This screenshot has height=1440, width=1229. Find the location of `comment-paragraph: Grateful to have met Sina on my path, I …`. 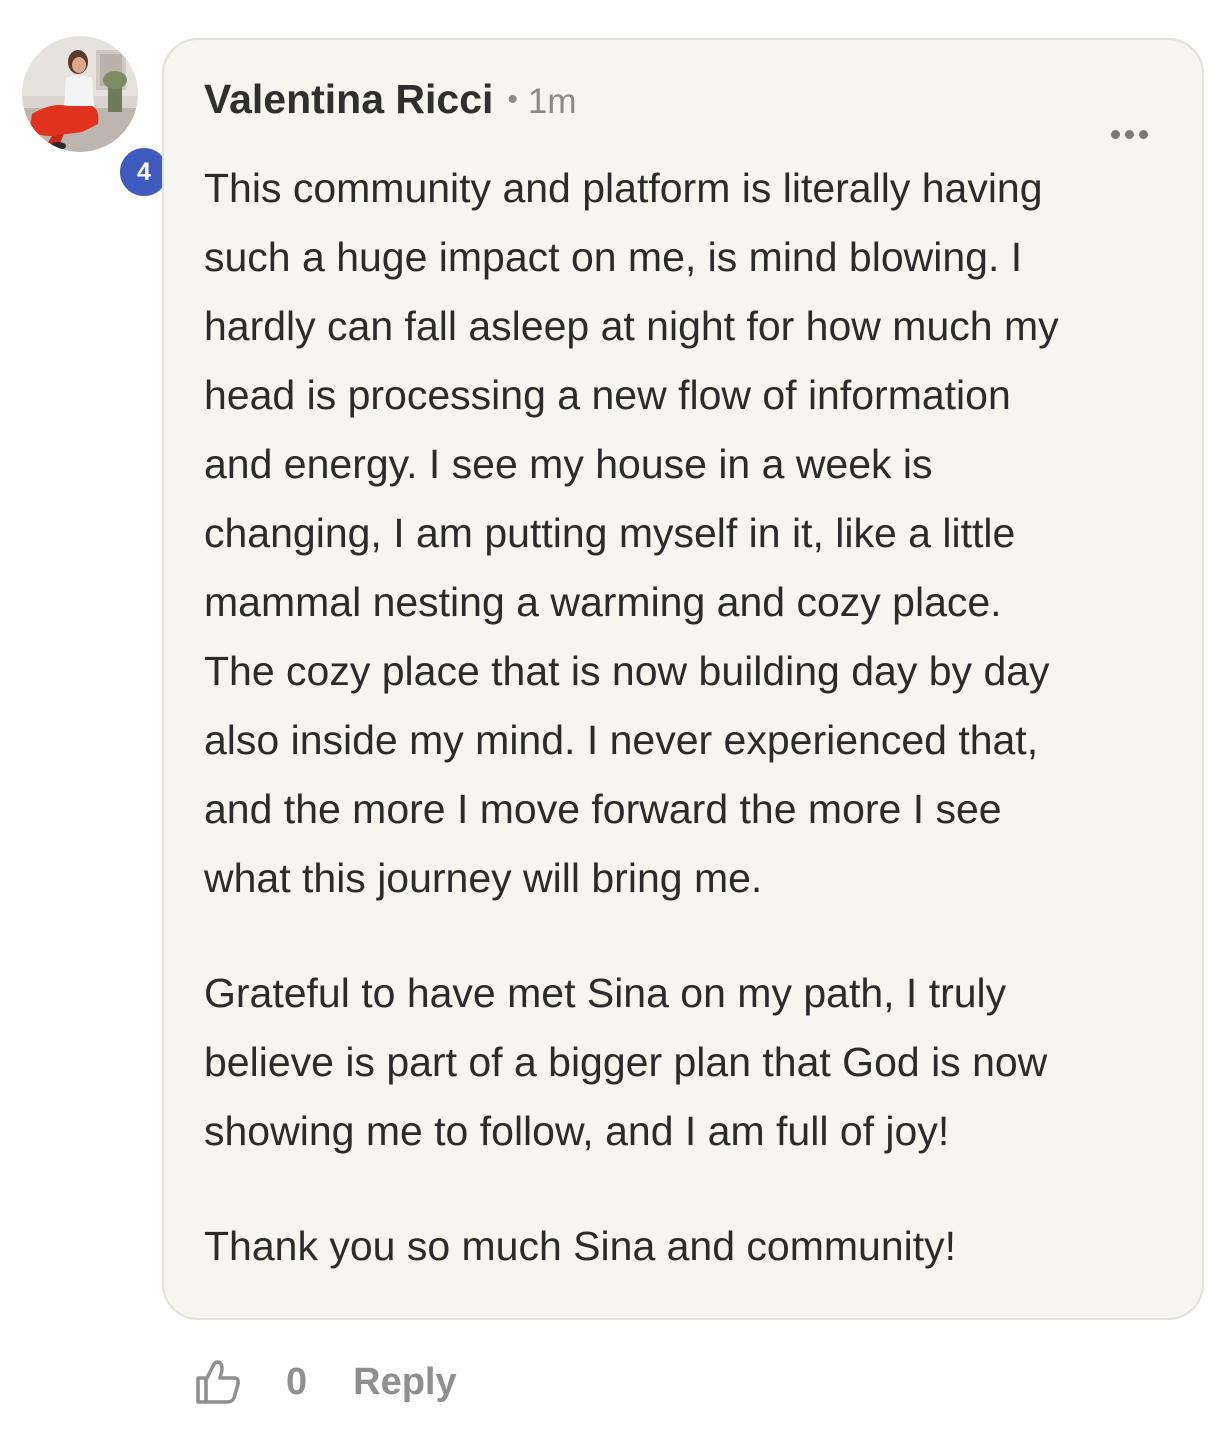

comment-paragraph: Grateful to have met Sina on my path, I … is located at coordinates (683, 1062).